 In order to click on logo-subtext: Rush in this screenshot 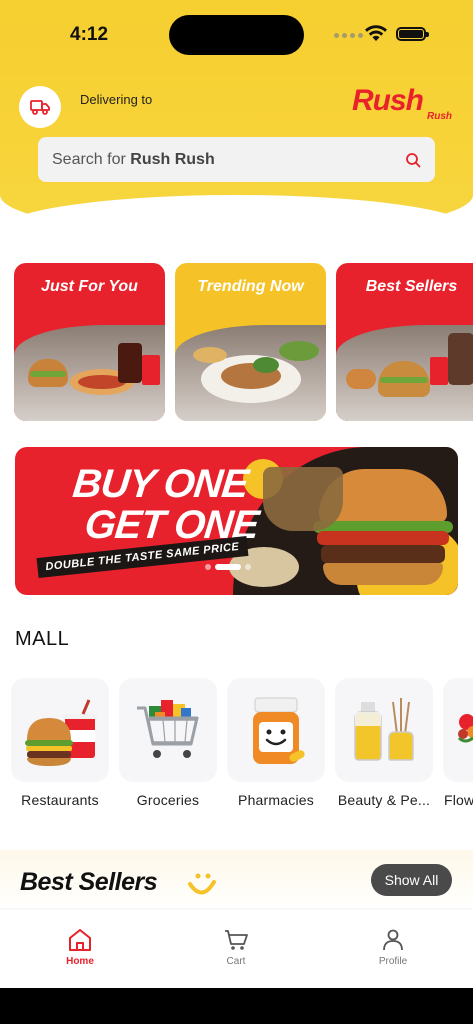, I will do `click(439, 116)`.